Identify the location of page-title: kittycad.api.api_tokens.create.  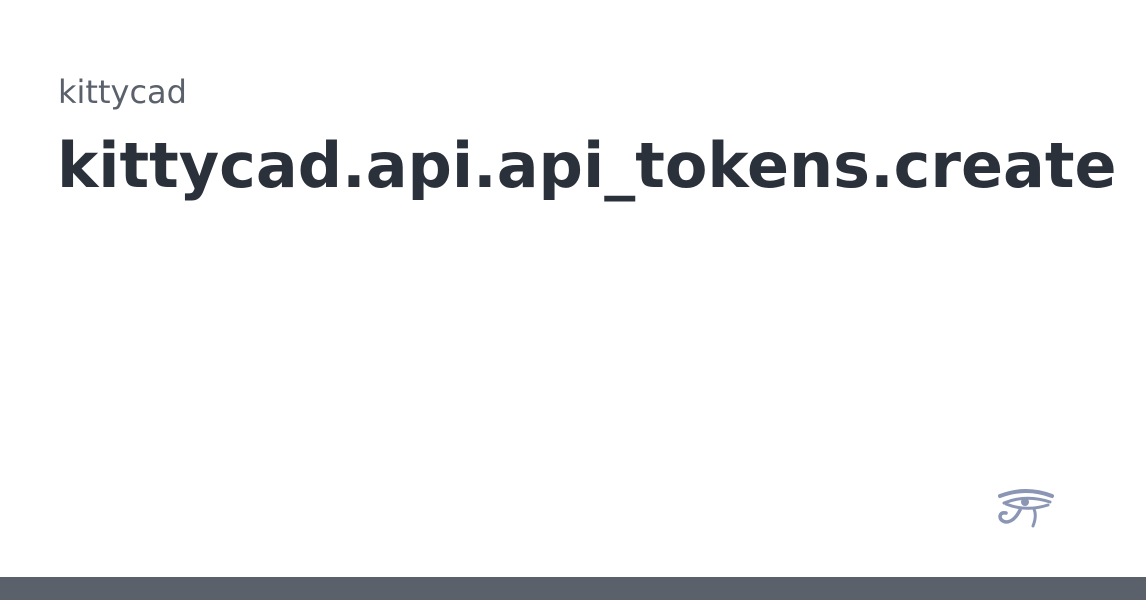
(587, 165).